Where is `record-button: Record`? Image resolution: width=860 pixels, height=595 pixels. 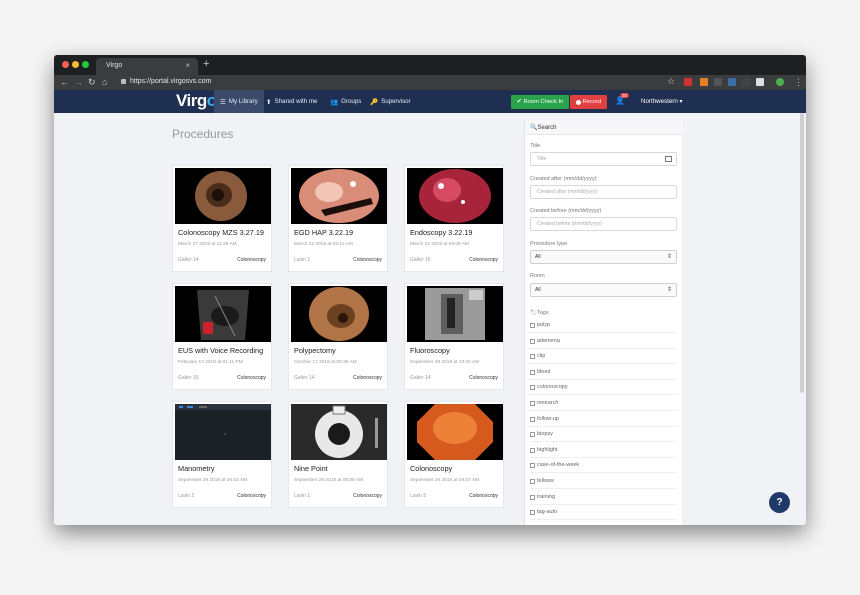 record-button: Record is located at coordinates (588, 102).